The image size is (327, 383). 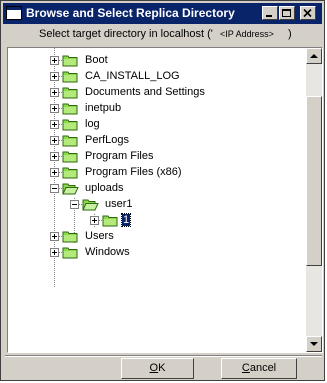 What do you see at coordinates (154, 368) in the screenshot?
I see `ok-mnemonic: O` at bounding box center [154, 368].